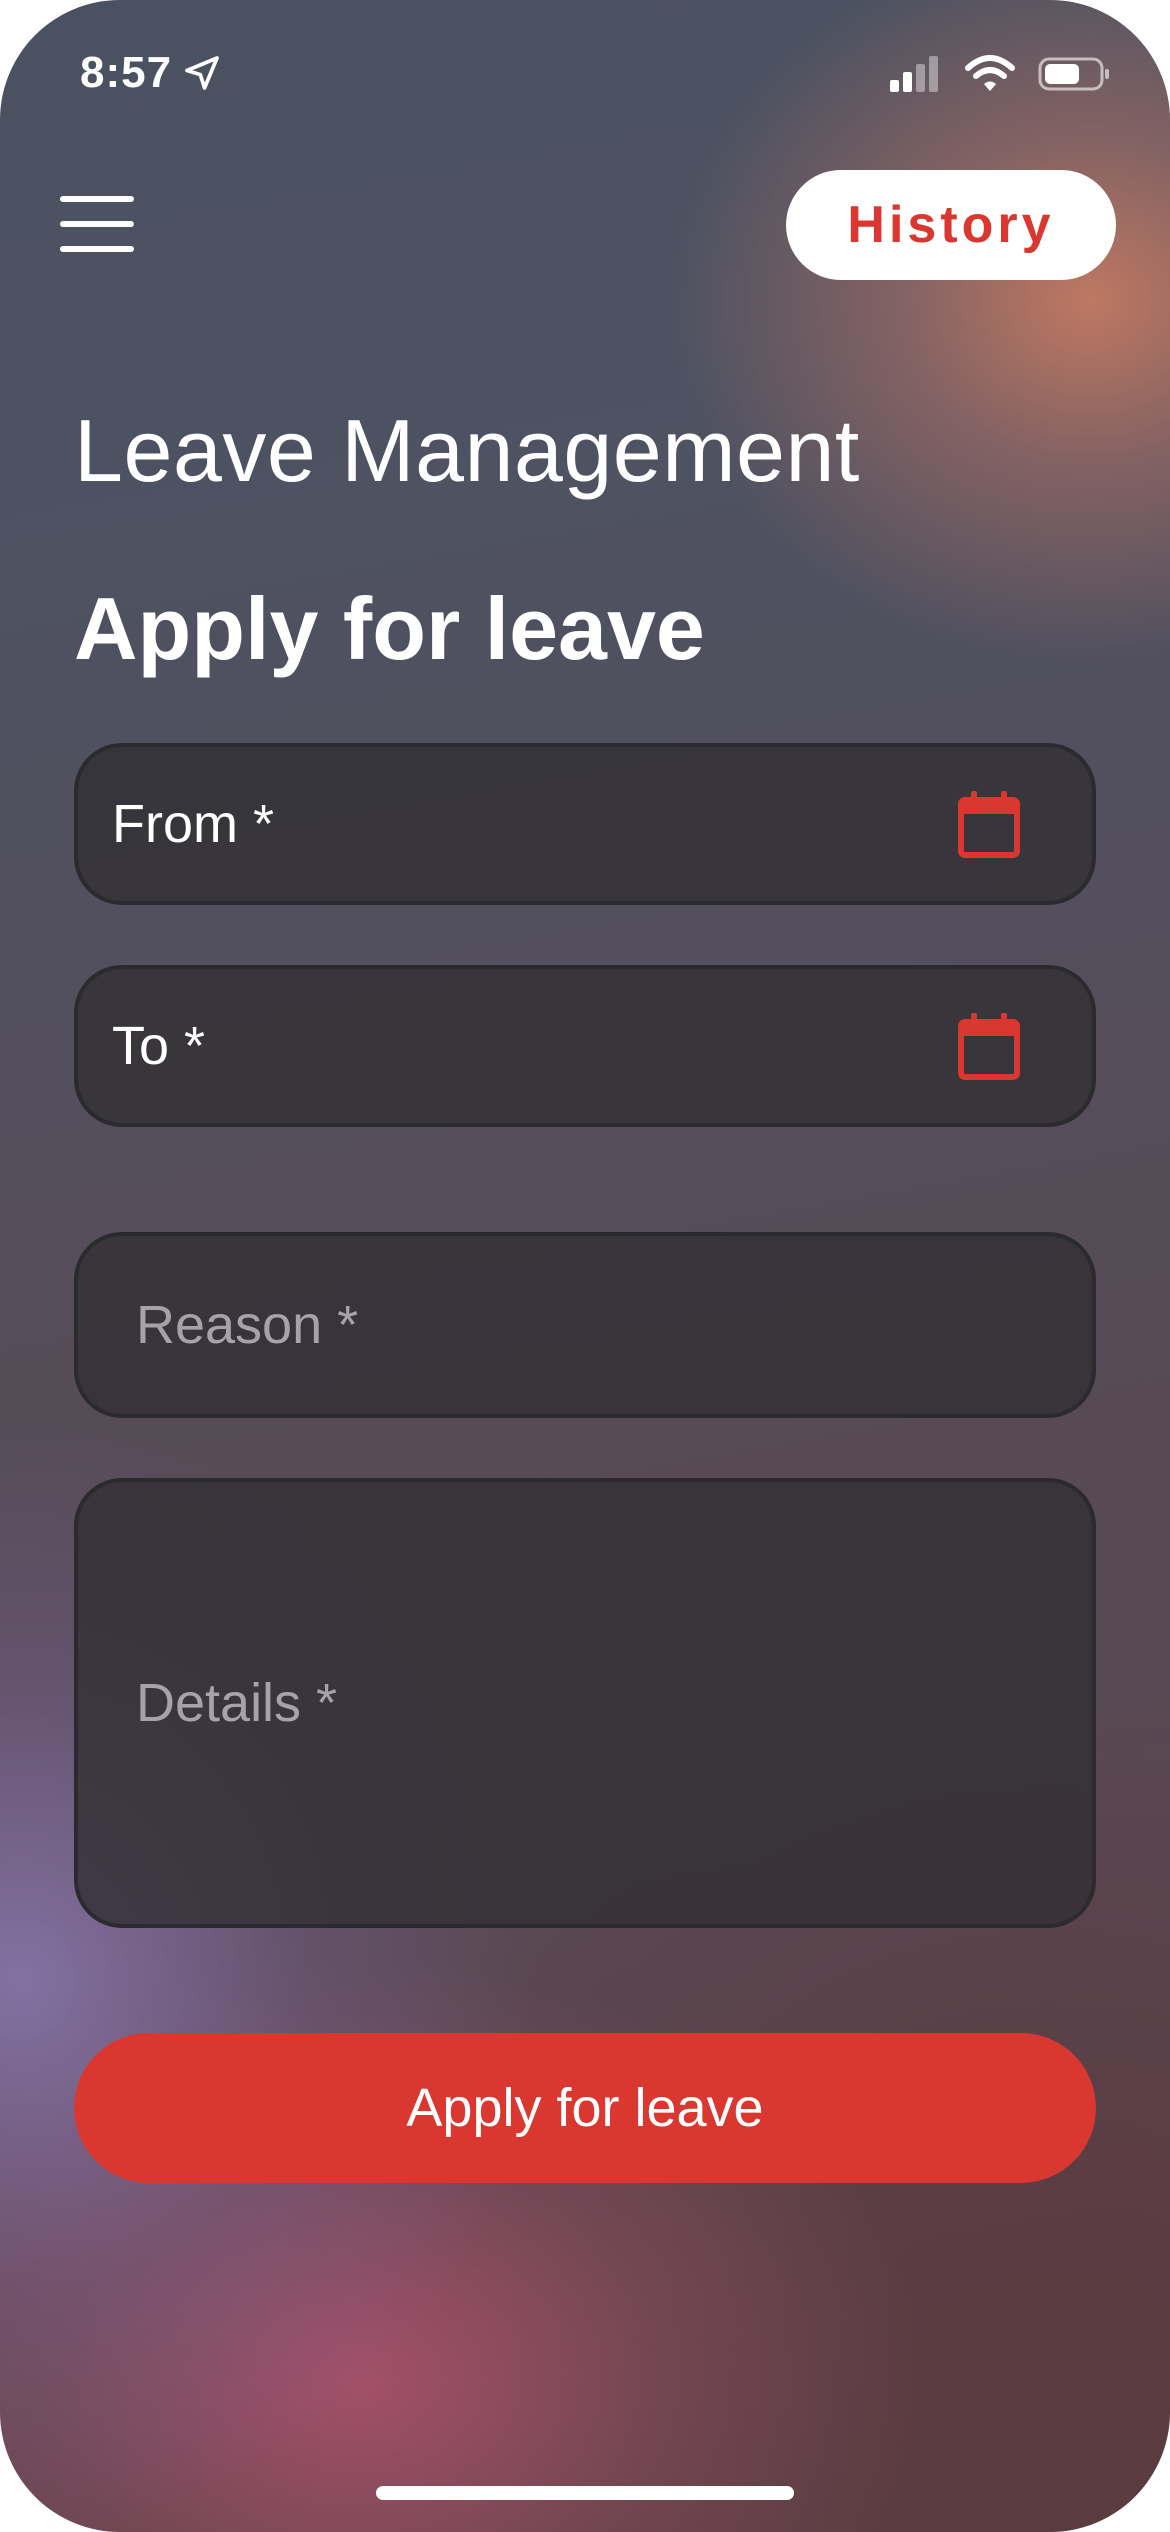  Describe the element at coordinates (990, 73) in the screenshot. I see `wifi-icon` at that location.